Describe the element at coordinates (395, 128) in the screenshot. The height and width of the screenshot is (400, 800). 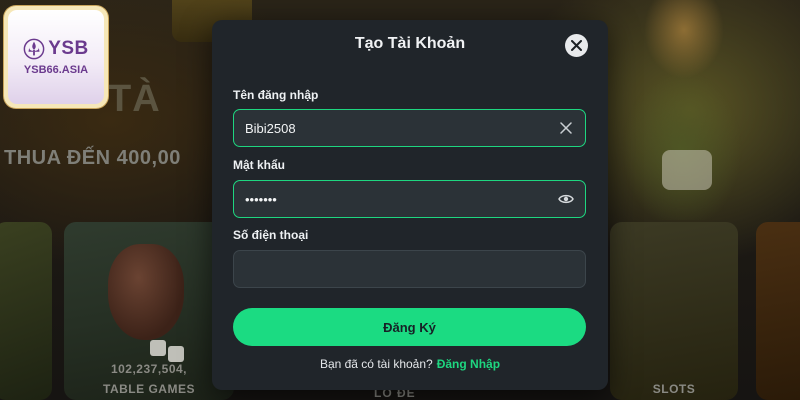
I see `username-input` at that location.